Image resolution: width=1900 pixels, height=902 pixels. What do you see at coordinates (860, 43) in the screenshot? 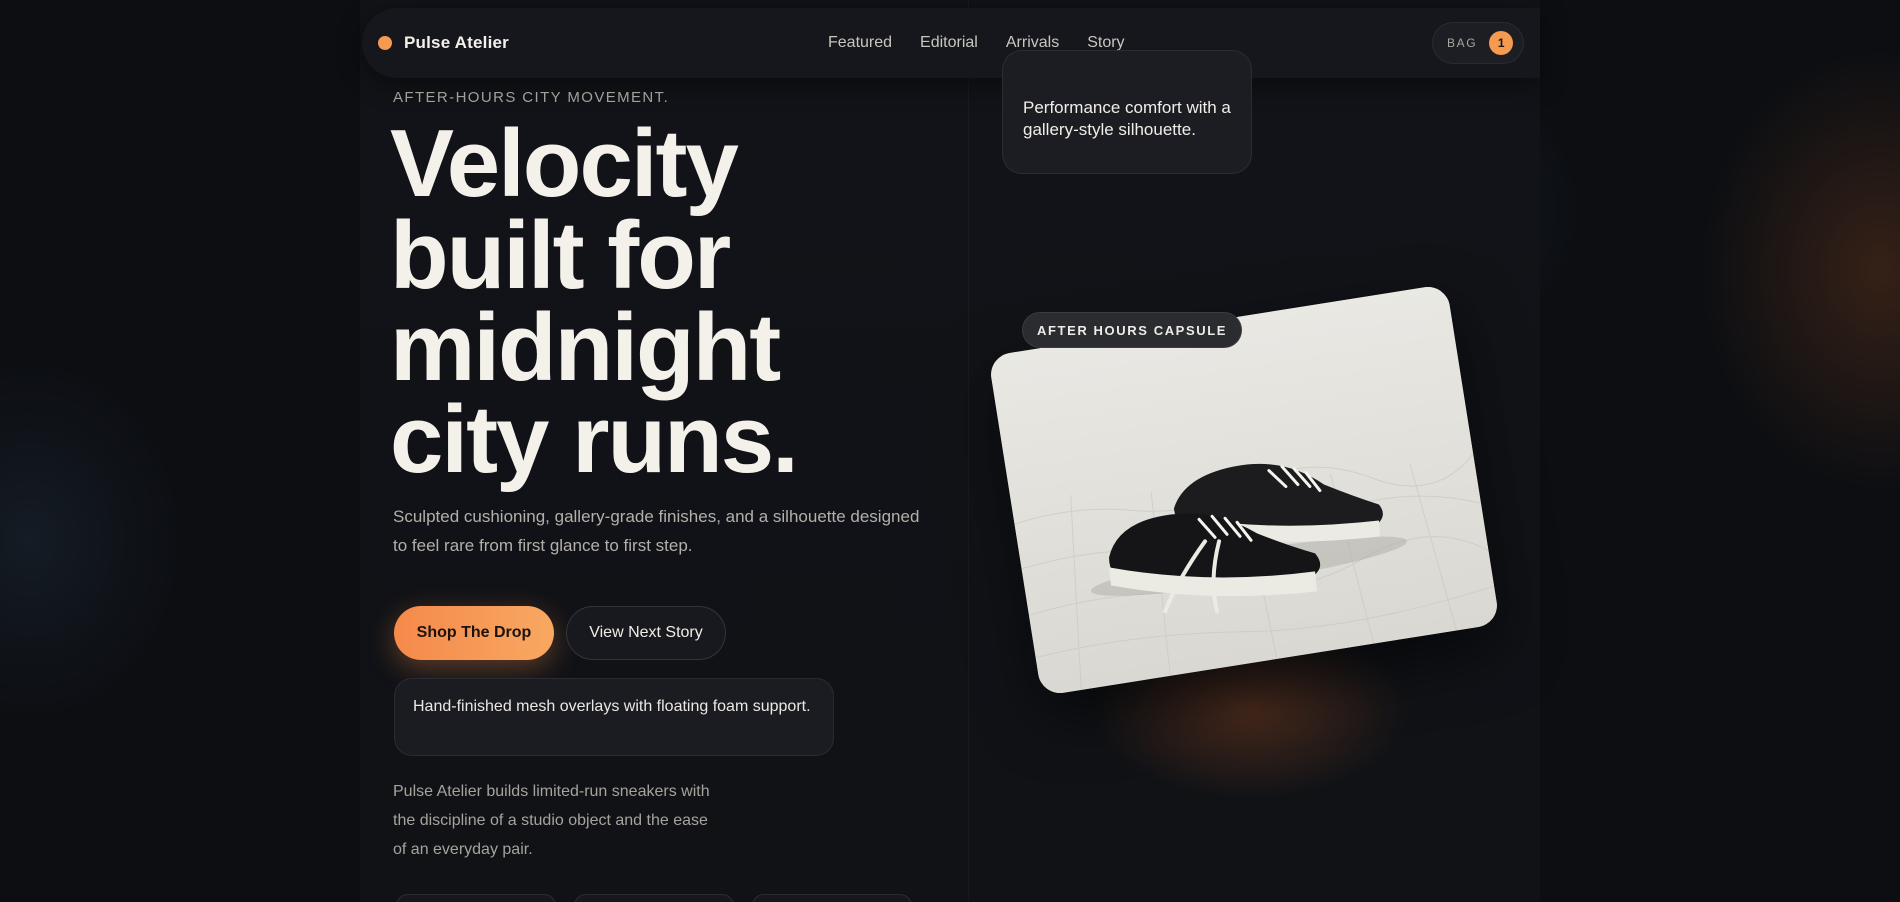
I see `nav-link-featured: Featured` at bounding box center [860, 43].